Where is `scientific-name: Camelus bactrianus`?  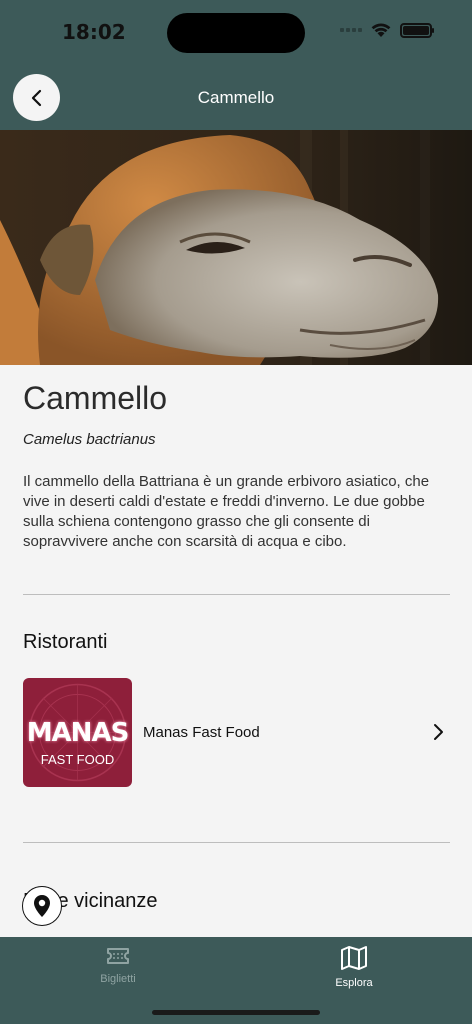 scientific-name: Camelus bactrianus is located at coordinates (89, 439).